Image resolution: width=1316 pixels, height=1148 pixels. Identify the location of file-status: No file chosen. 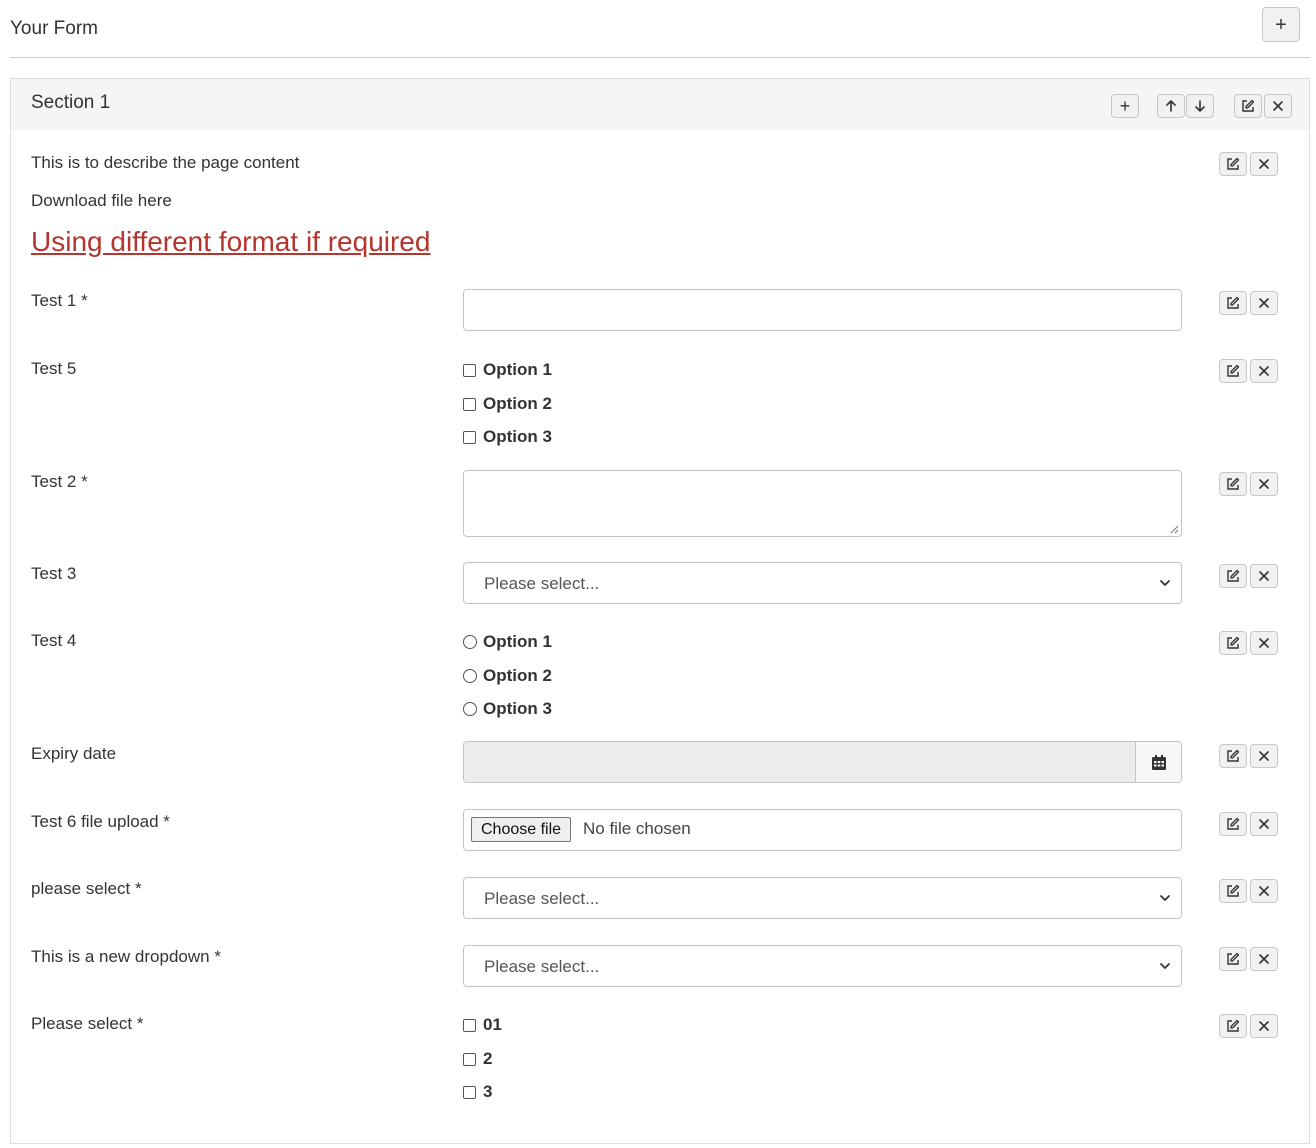
(637, 828).